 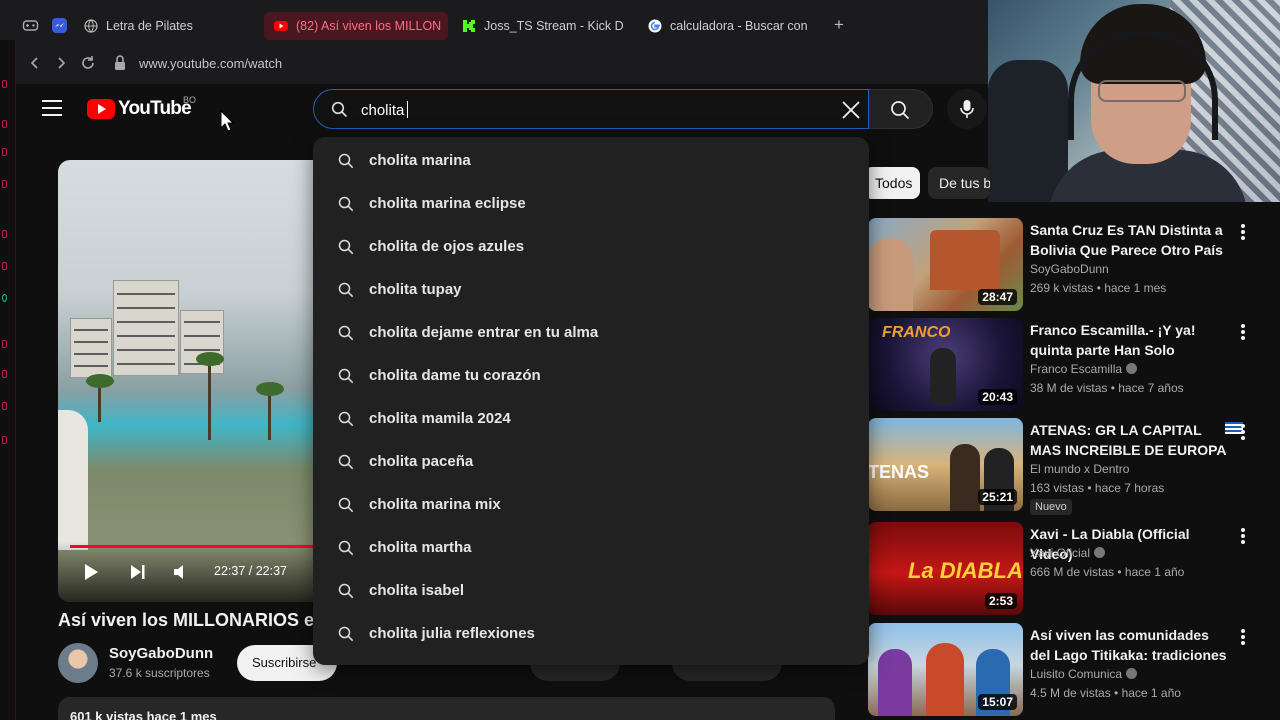 What do you see at coordinates (1000, 601) in the screenshot?
I see `video-duration: 2:53` at bounding box center [1000, 601].